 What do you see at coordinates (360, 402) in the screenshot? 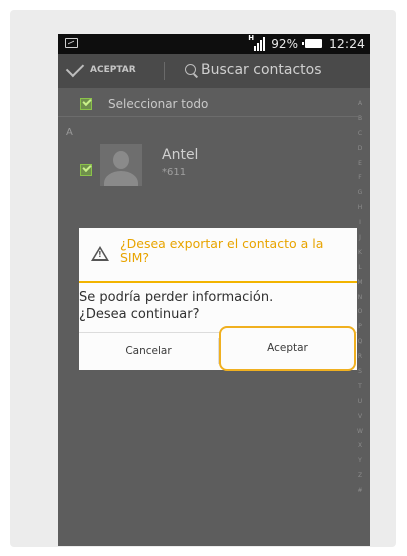
I see `index-letter-u: U` at bounding box center [360, 402].